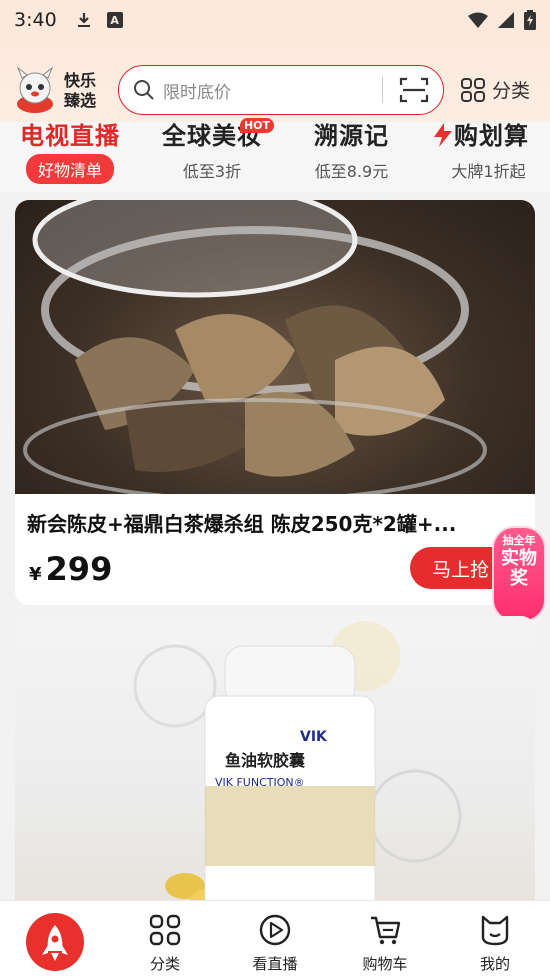 The height and width of the screenshot is (979, 550). Describe the element at coordinates (144, 90) in the screenshot. I see `search-icon` at that location.